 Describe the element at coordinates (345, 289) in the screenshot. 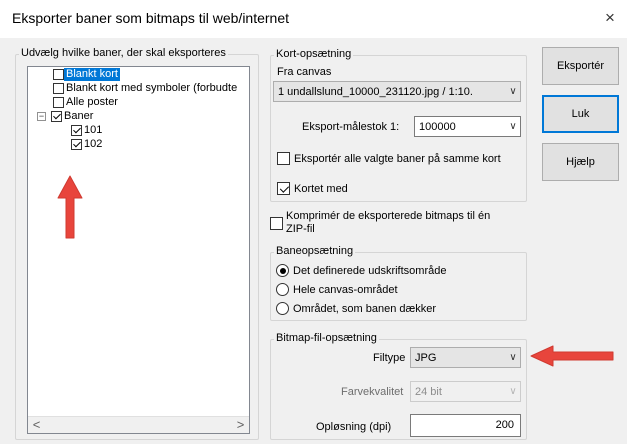

I see `radio-label: Hele canvas-området` at that location.